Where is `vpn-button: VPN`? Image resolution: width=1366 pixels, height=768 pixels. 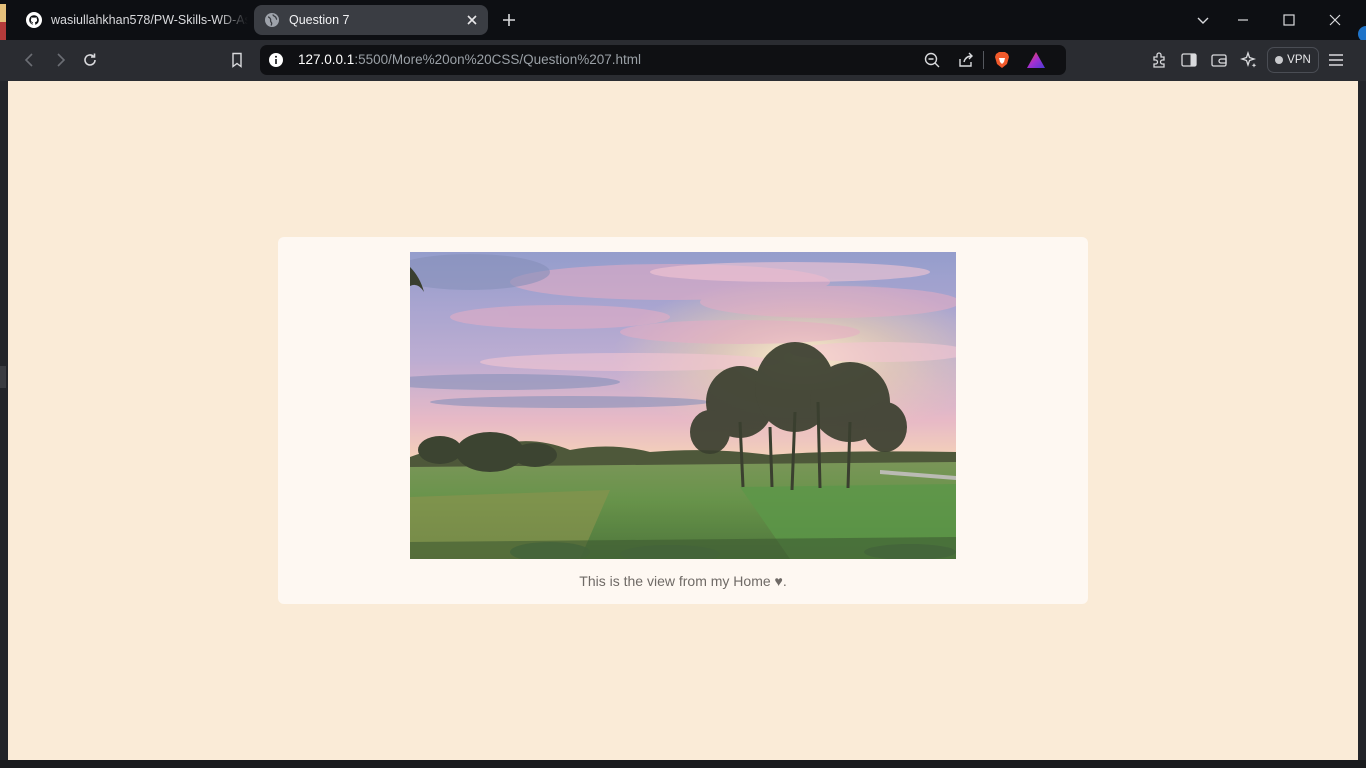 vpn-button: VPN is located at coordinates (1293, 60).